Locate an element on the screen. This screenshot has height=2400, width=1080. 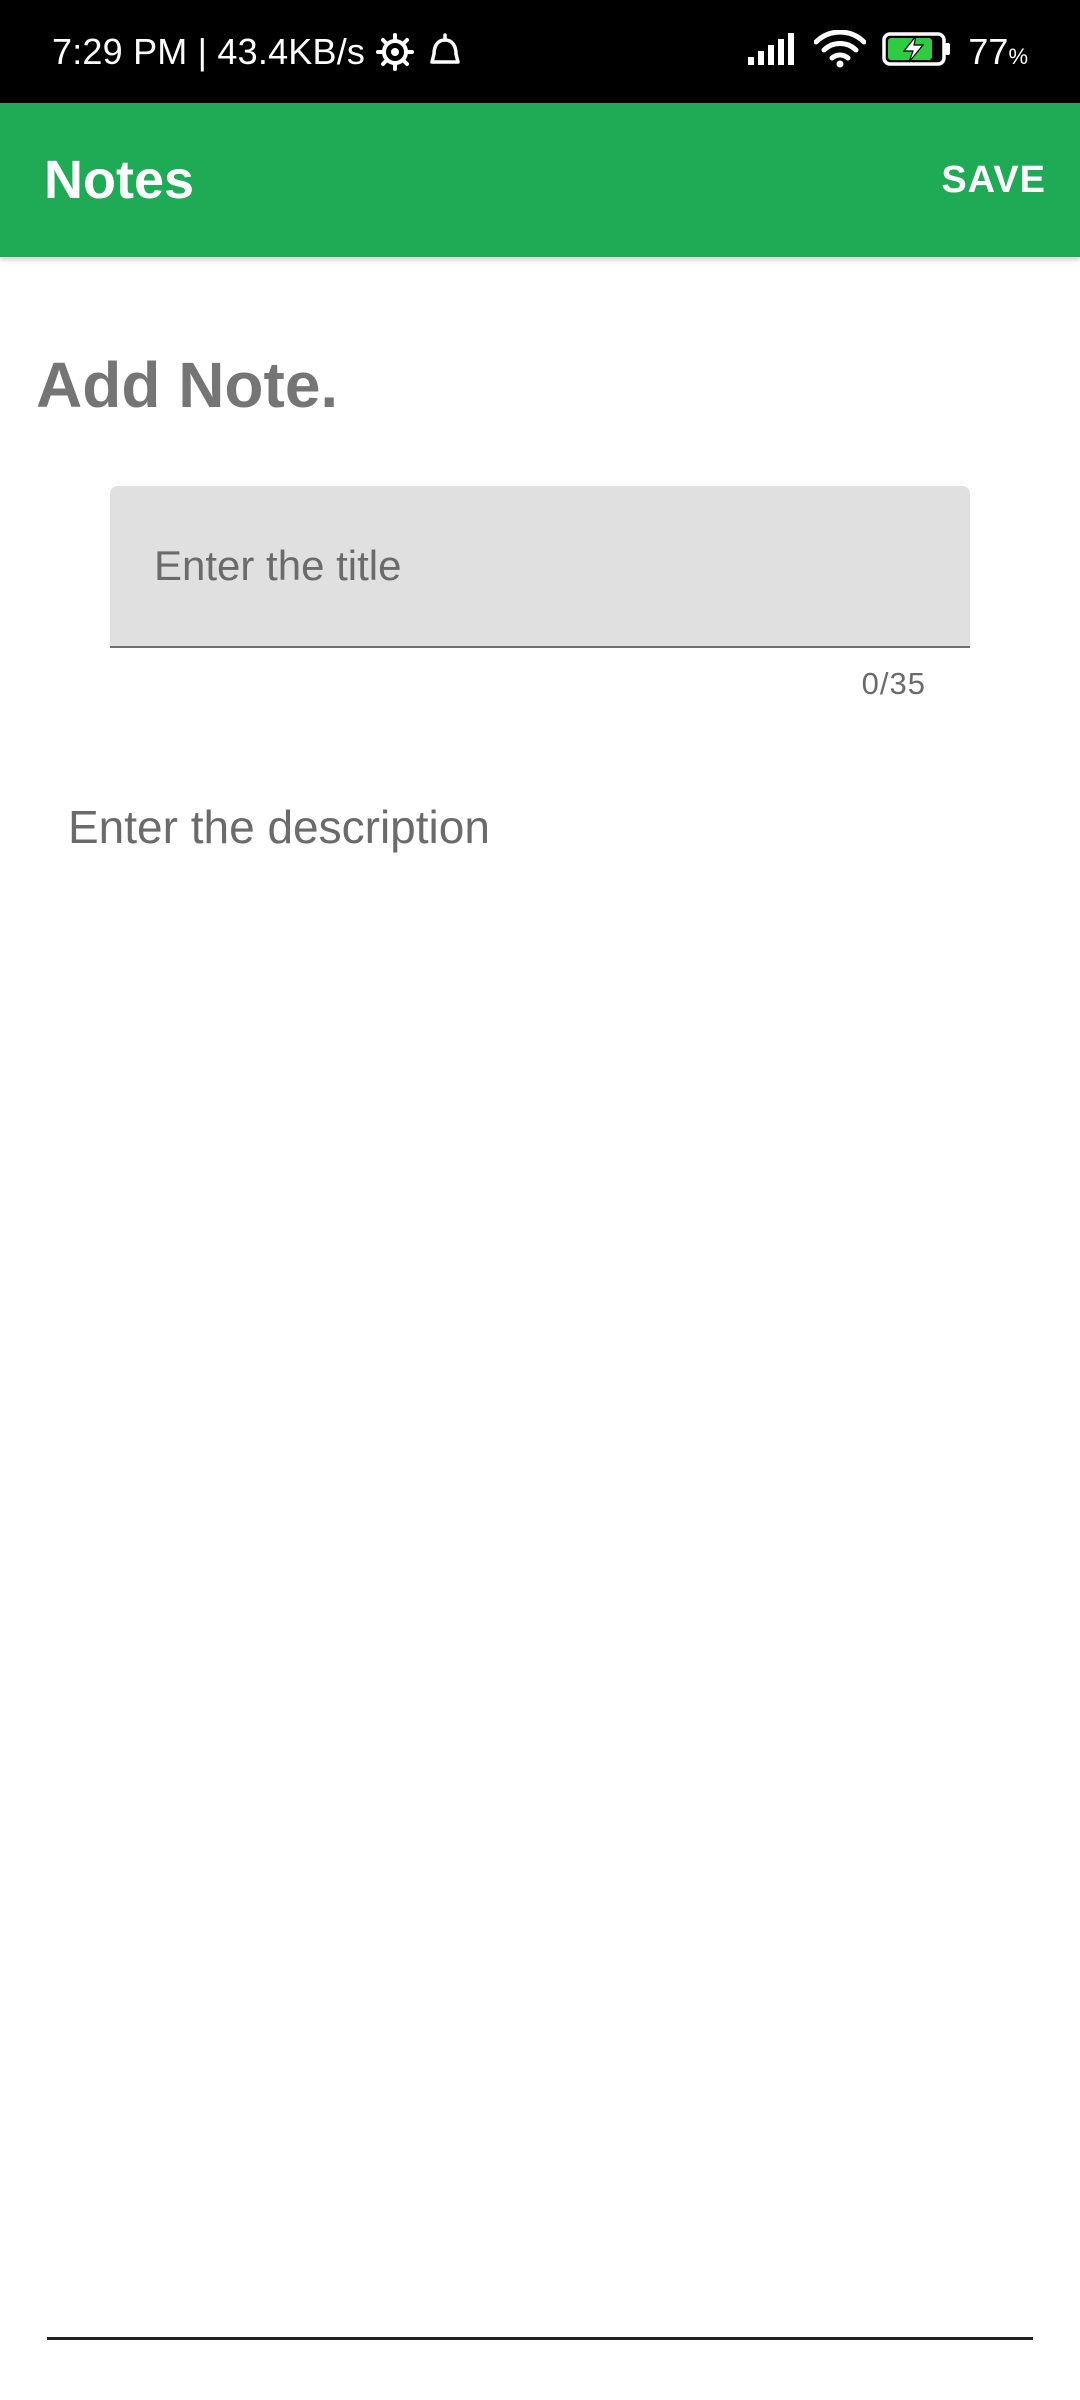
battery-unit: % is located at coordinates (1018, 56).